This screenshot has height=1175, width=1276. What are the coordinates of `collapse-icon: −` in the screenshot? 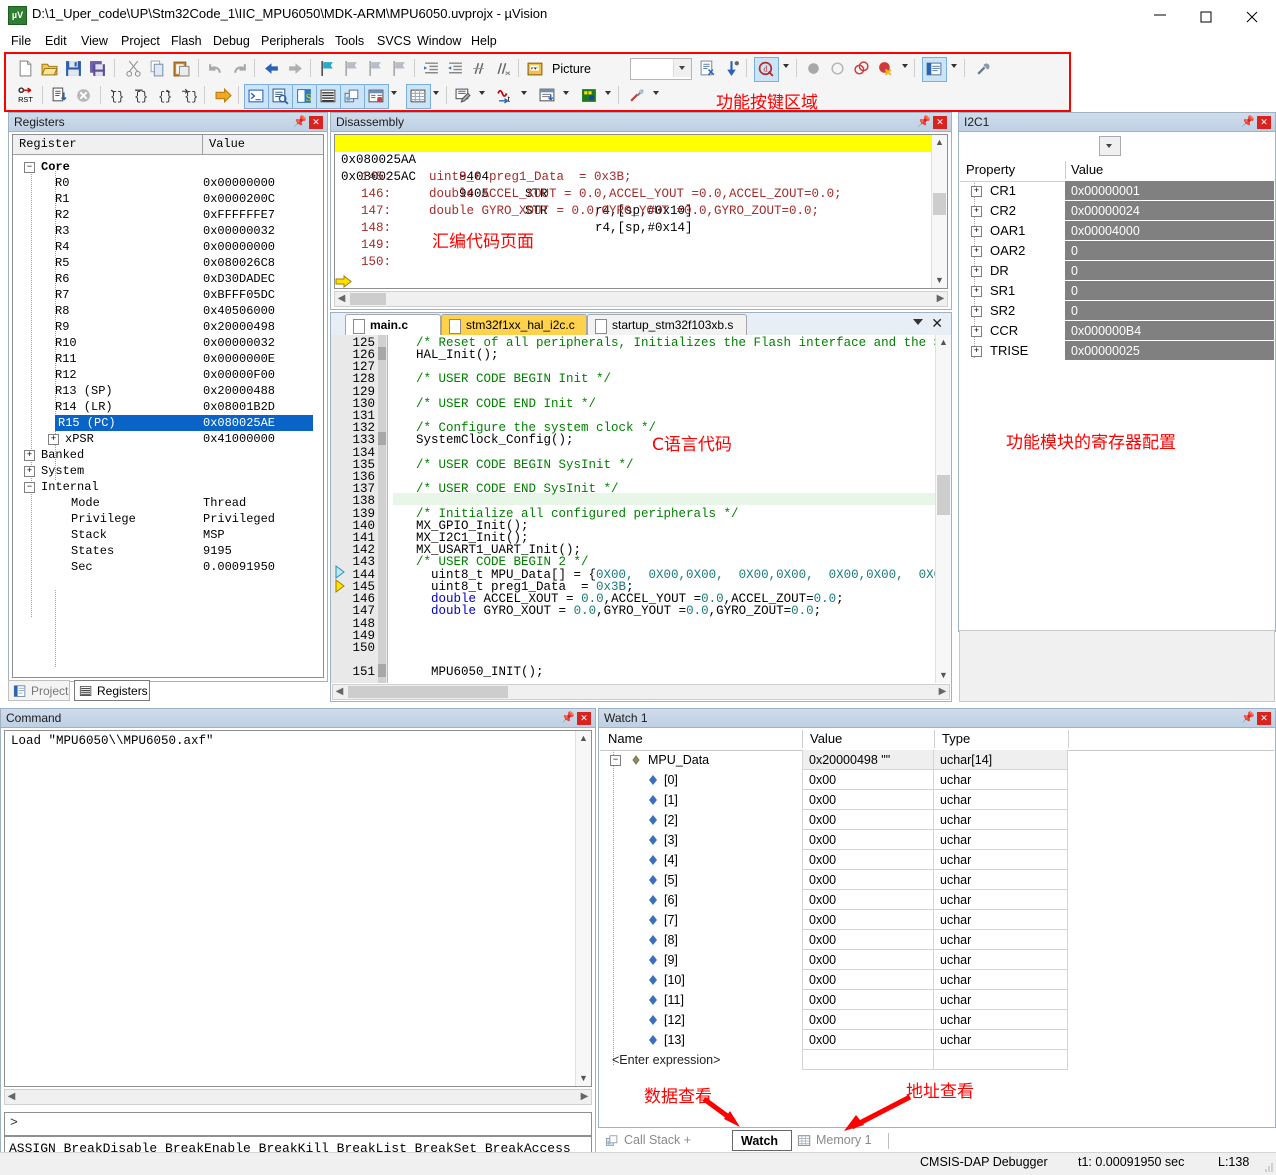 It's located at (29, 487).